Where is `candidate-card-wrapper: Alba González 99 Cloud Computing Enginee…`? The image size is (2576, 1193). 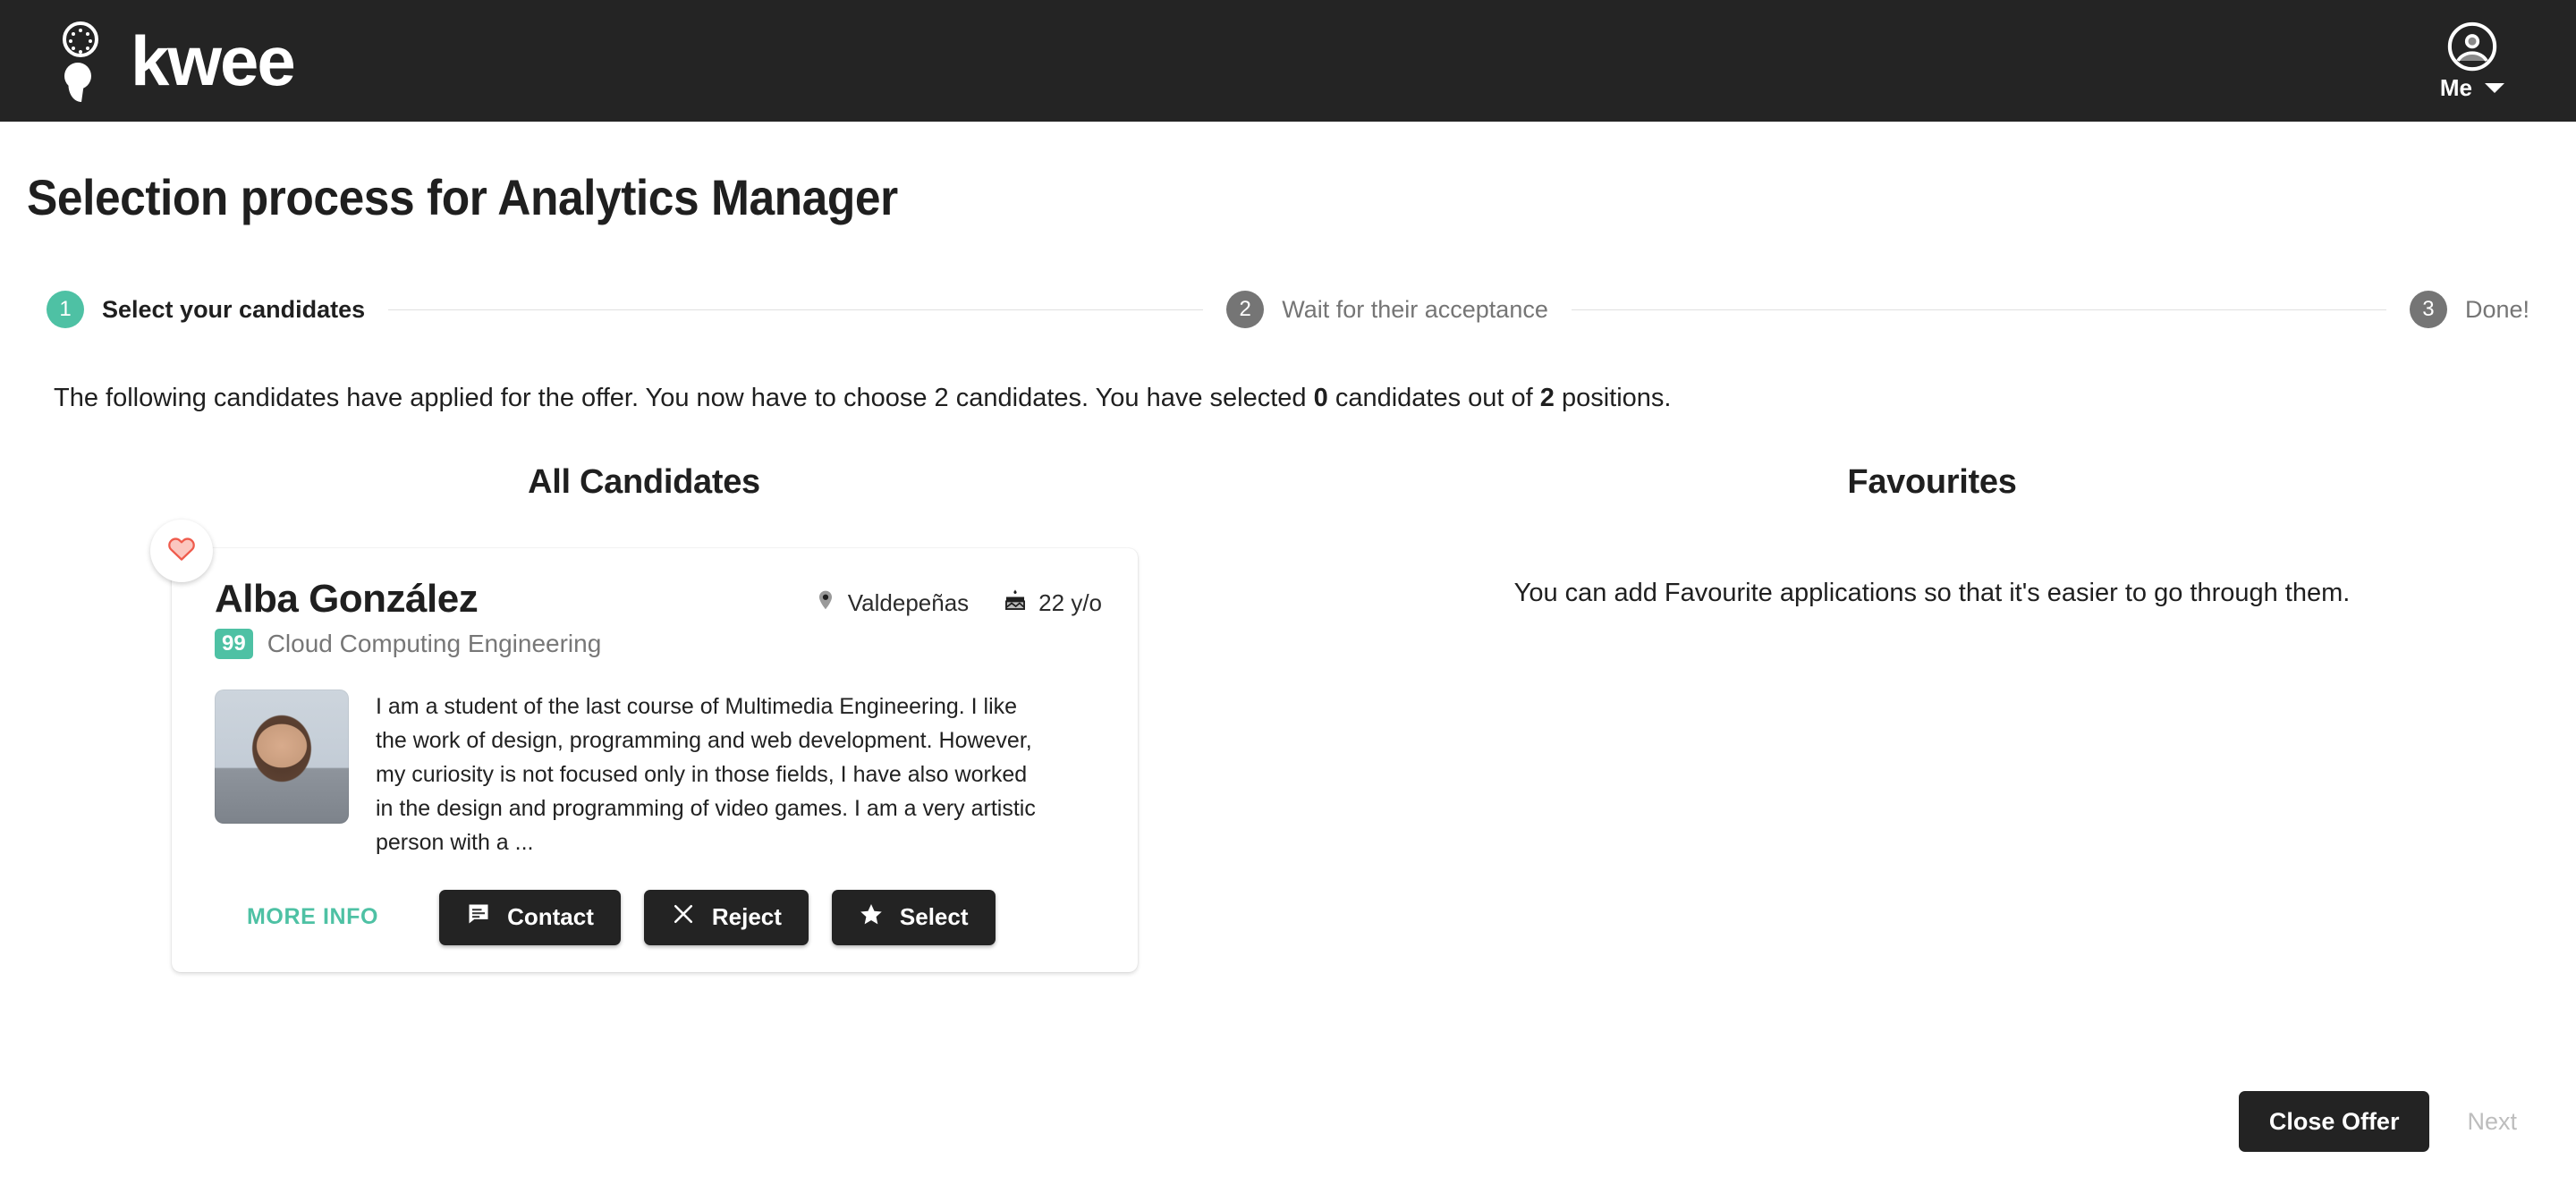 candidate-card-wrapper: Alba González 99 Cloud Computing Enginee… is located at coordinates (644, 746).